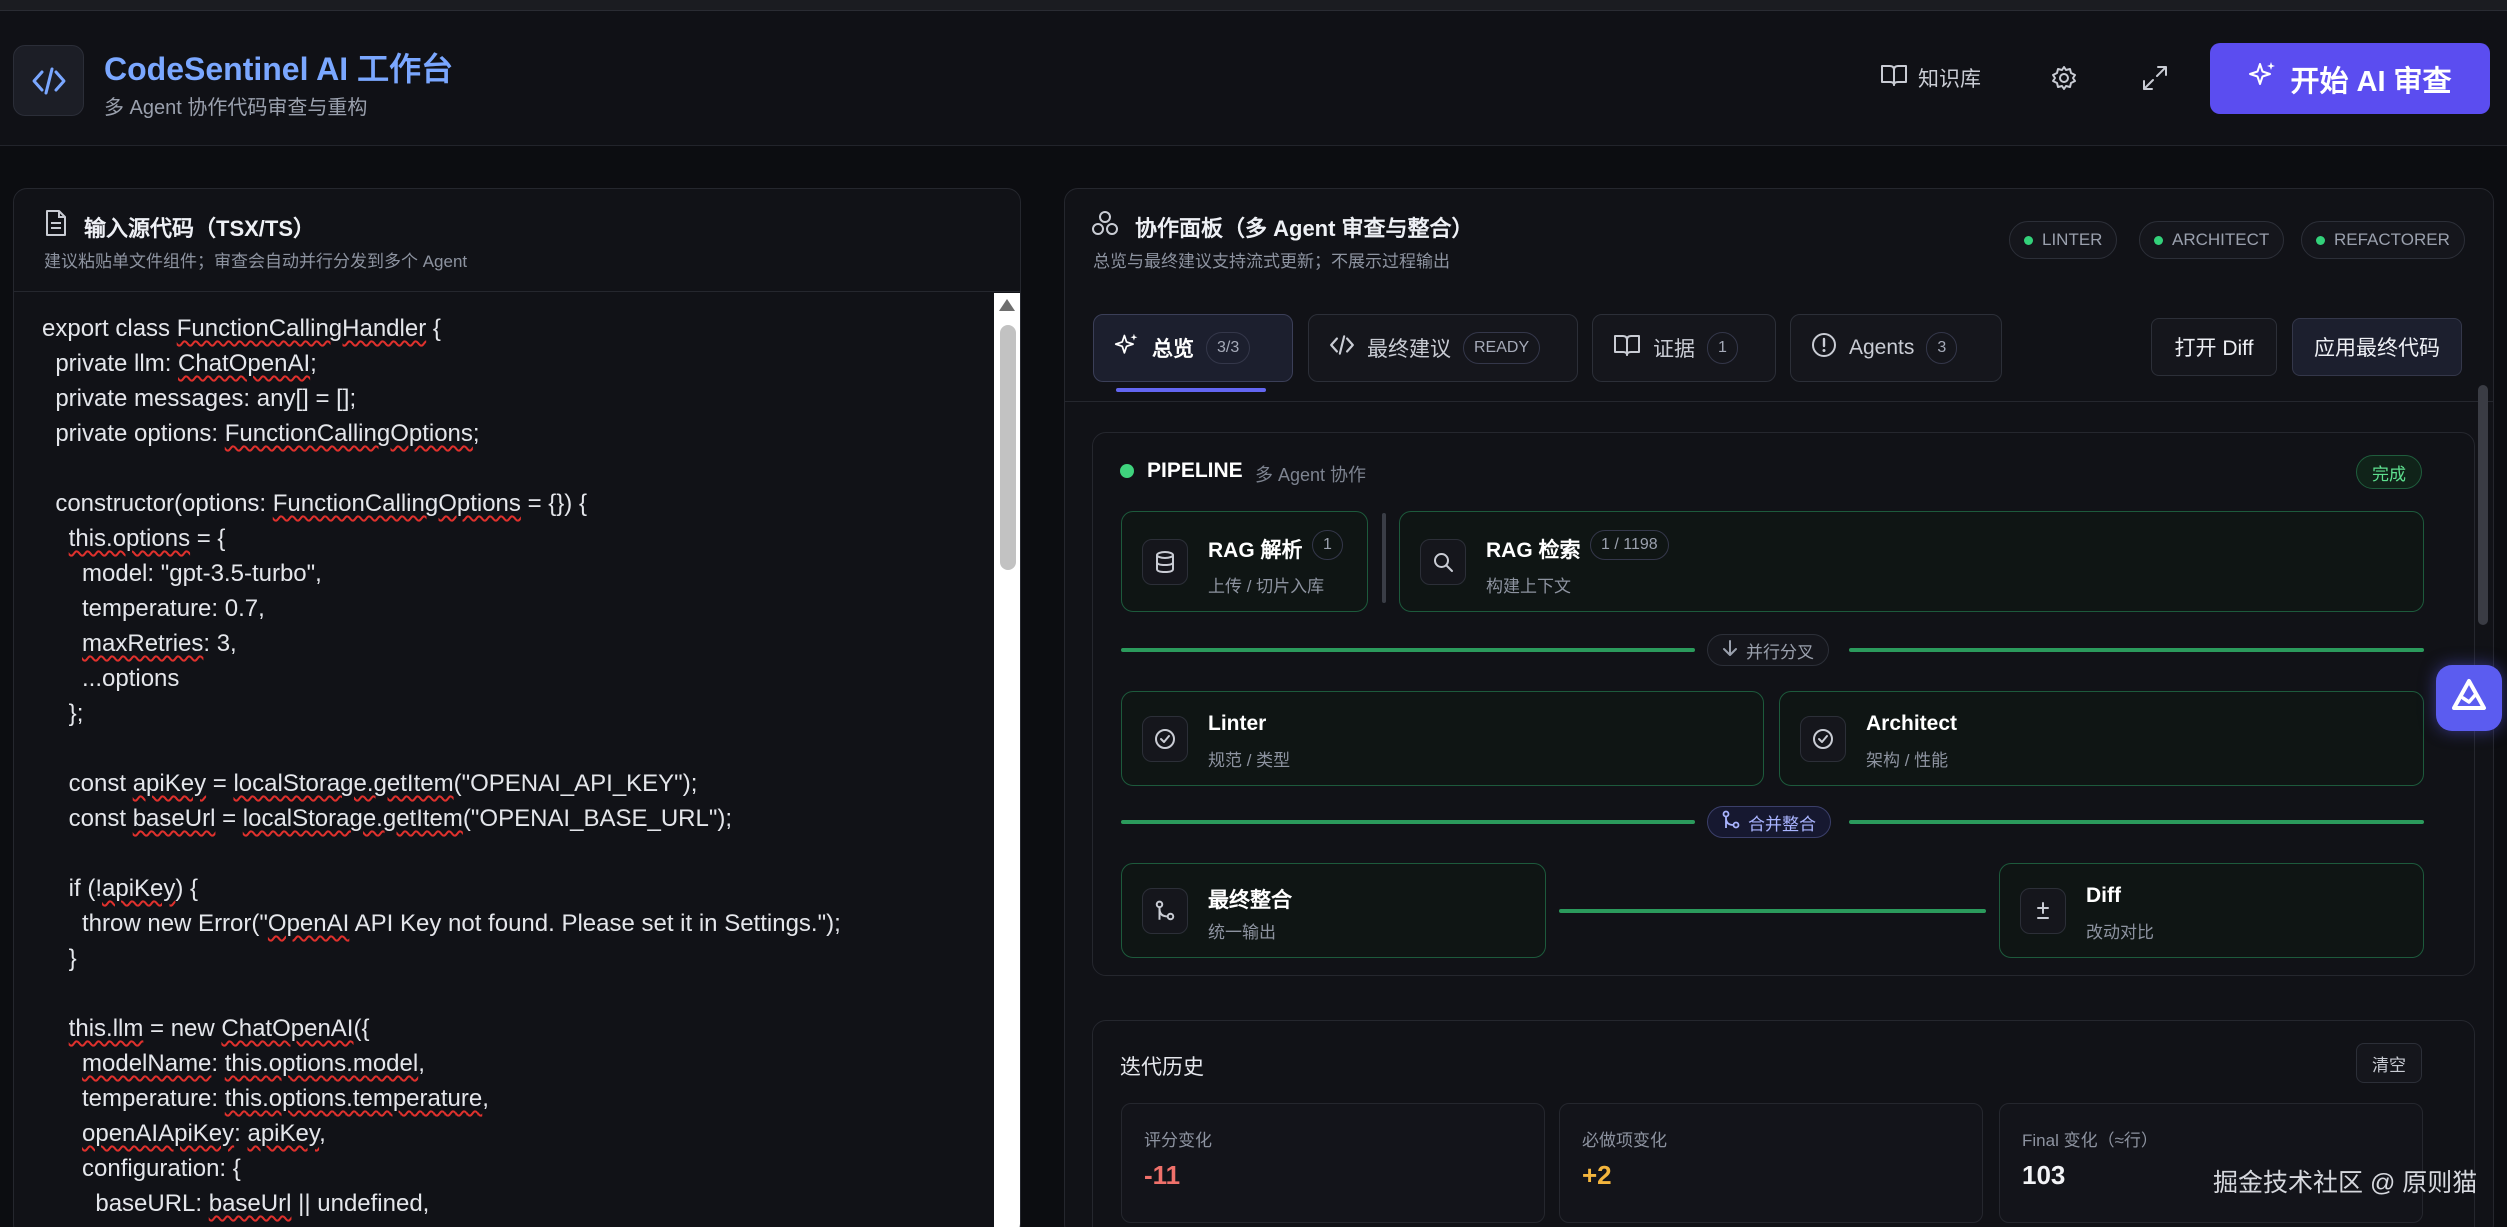  What do you see at coordinates (2101, 738) in the screenshot?
I see `node-architect: Architect 架构 / 性能` at bounding box center [2101, 738].